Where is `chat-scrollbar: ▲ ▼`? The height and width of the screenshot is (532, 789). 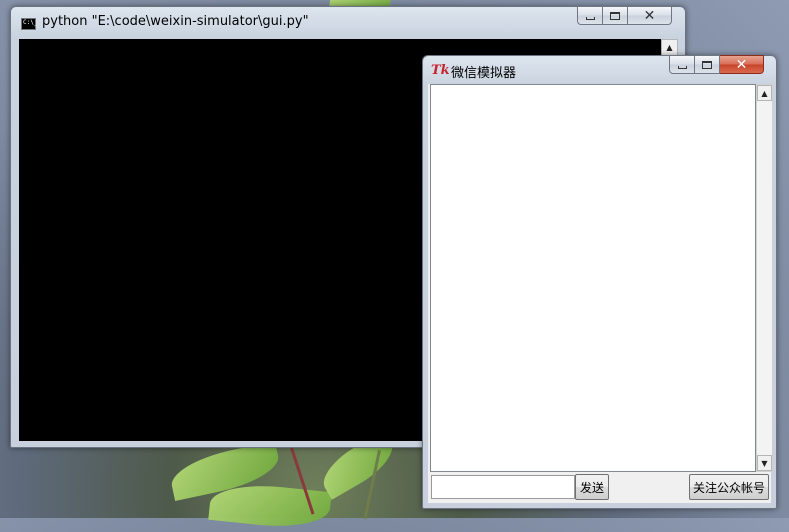 chat-scrollbar: ▲ ▼ is located at coordinates (764, 278).